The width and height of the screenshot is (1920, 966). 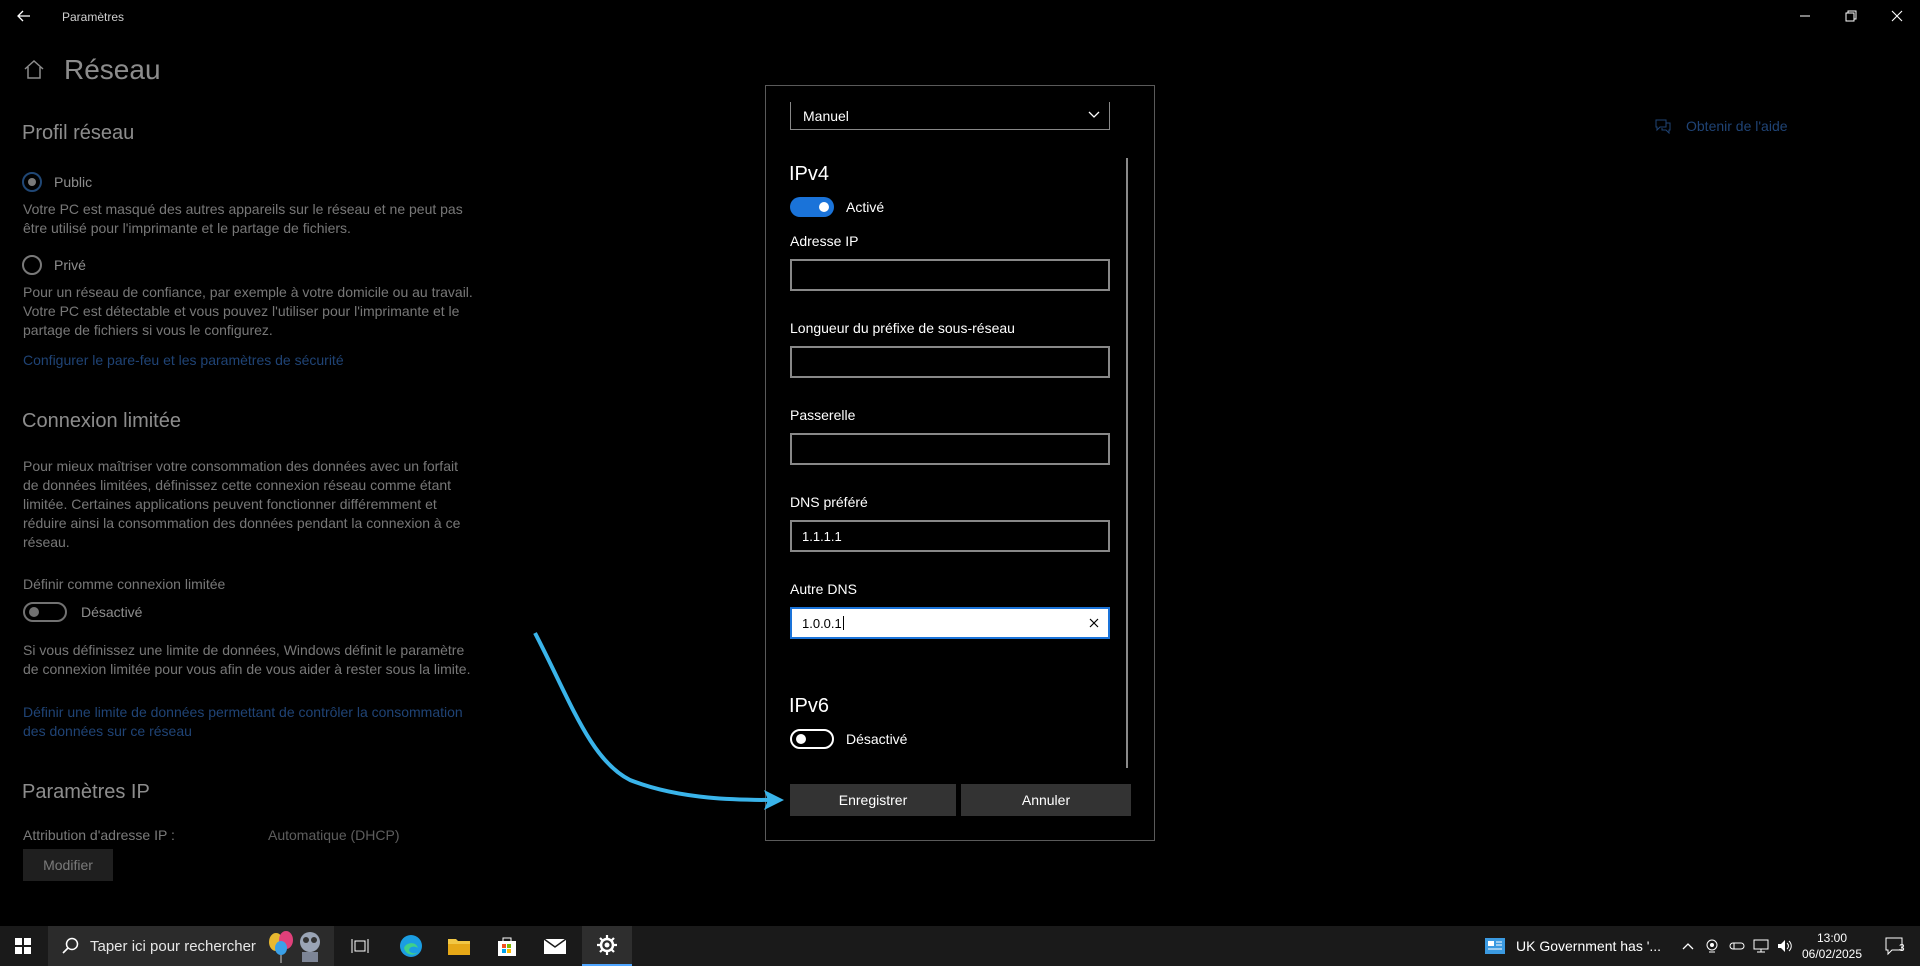 I want to click on gear-icon, so click(x=607, y=945).